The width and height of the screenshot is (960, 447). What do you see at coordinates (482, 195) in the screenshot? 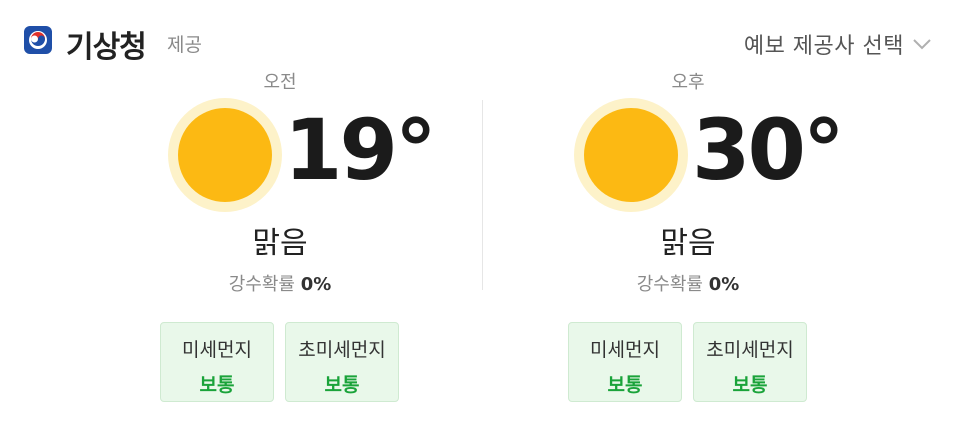
I see `divider` at bounding box center [482, 195].